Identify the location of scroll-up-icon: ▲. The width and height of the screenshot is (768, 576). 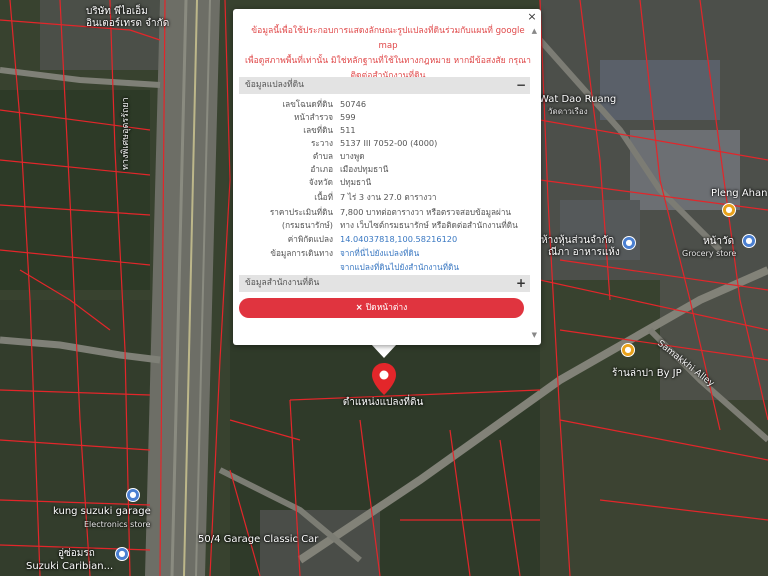
(534, 31).